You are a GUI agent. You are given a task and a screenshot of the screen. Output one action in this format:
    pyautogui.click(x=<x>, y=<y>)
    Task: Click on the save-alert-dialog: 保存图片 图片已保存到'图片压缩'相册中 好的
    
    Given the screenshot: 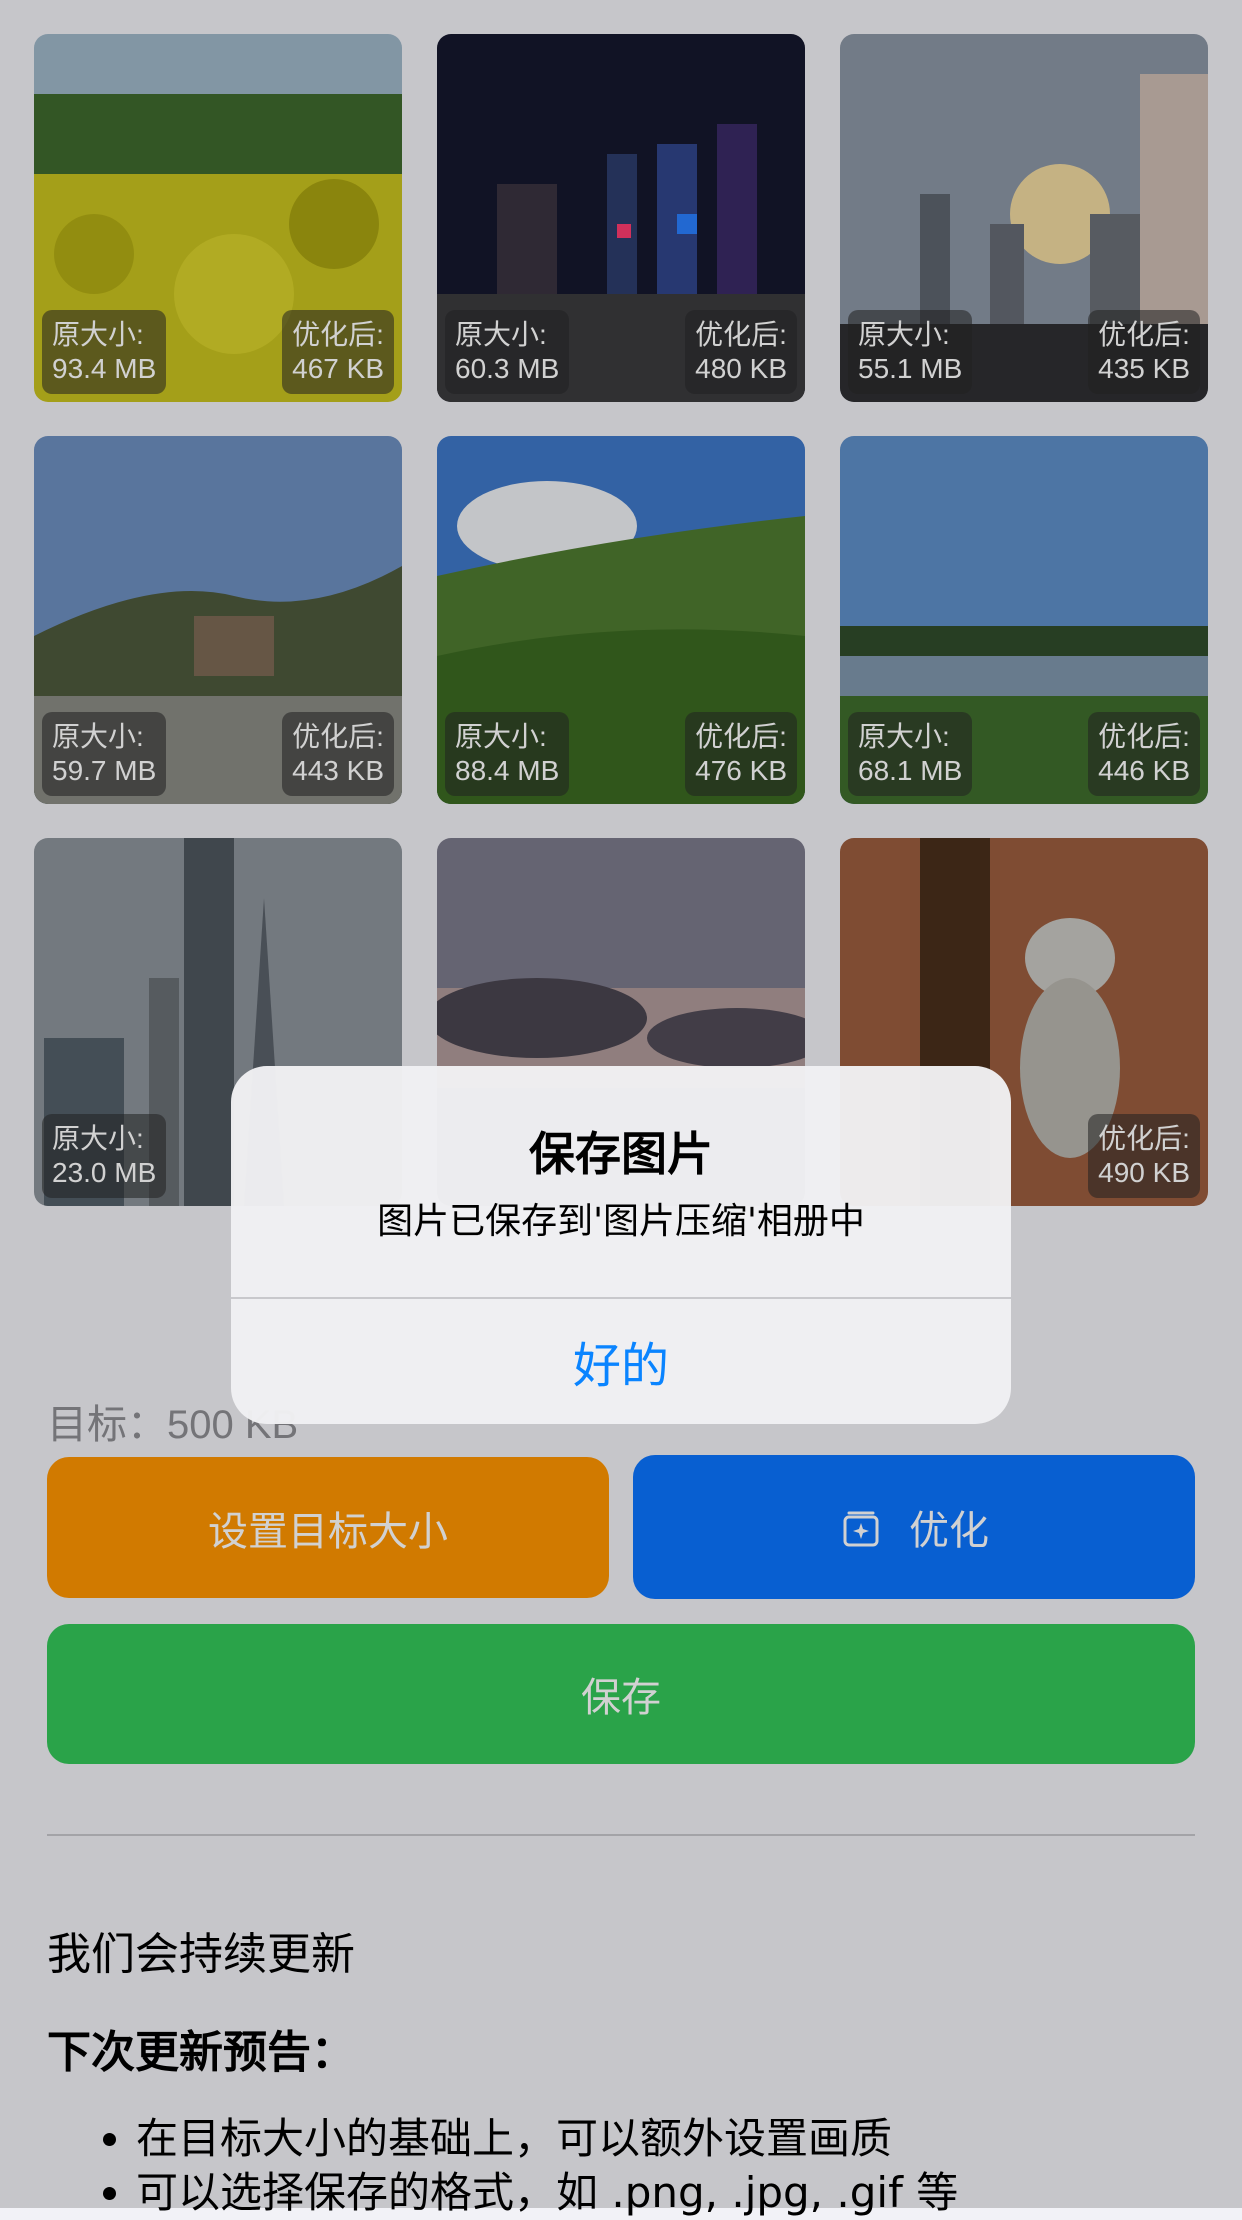 What is the action you would take?
    pyautogui.click(x=621, y=1245)
    